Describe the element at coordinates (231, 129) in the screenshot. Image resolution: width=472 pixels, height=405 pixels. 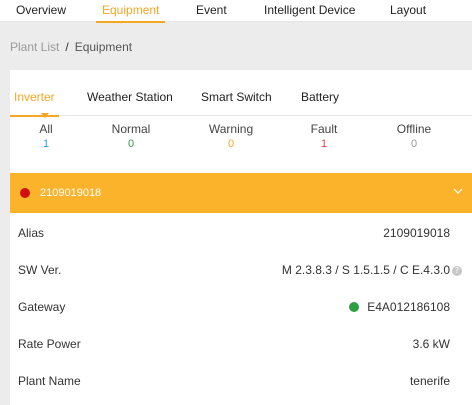
I see `status-label: Warning` at that location.